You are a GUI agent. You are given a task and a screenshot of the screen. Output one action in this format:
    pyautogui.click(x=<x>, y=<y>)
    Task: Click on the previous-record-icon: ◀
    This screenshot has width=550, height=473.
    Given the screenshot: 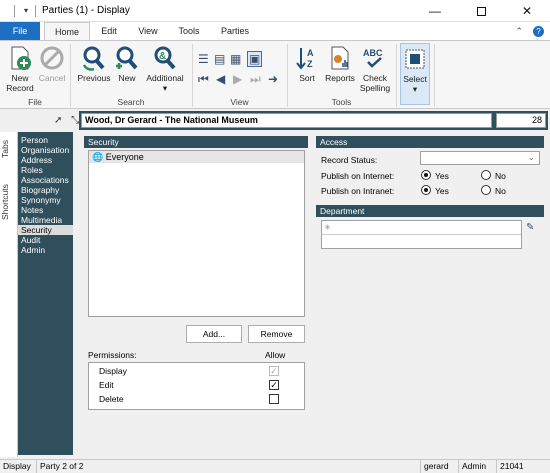 What is the action you would take?
    pyautogui.click(x=220, y=79)
    